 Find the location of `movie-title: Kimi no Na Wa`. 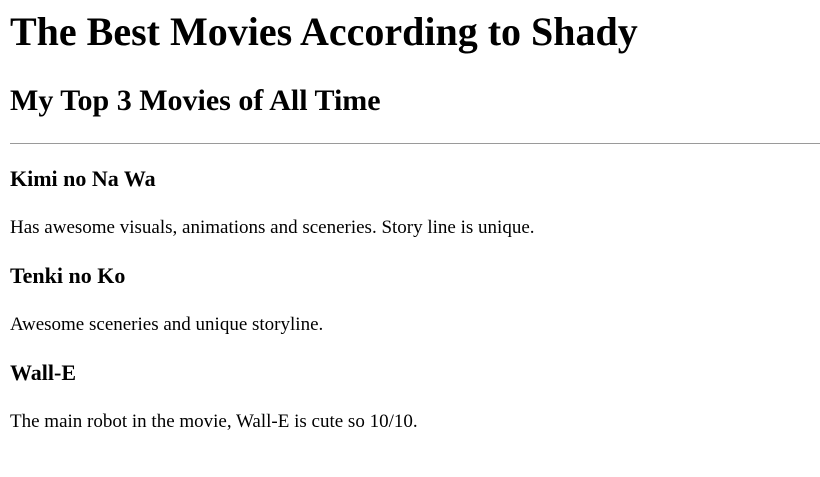

movie-title: Kimi no Na Wa is located at coordinates (83, 178).